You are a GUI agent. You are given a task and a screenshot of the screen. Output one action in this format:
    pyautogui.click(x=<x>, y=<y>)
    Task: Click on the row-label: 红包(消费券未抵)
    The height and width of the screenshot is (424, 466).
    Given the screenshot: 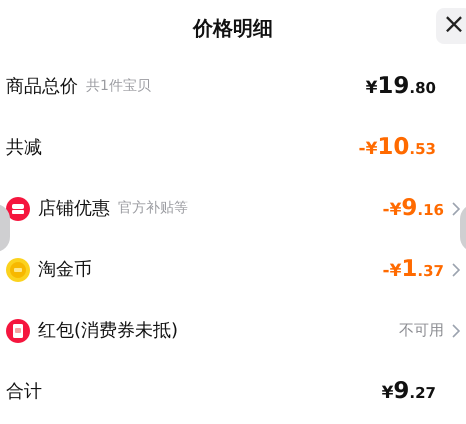 What is the action you would take?
    pyautogui.click(x=108, y=331)
    